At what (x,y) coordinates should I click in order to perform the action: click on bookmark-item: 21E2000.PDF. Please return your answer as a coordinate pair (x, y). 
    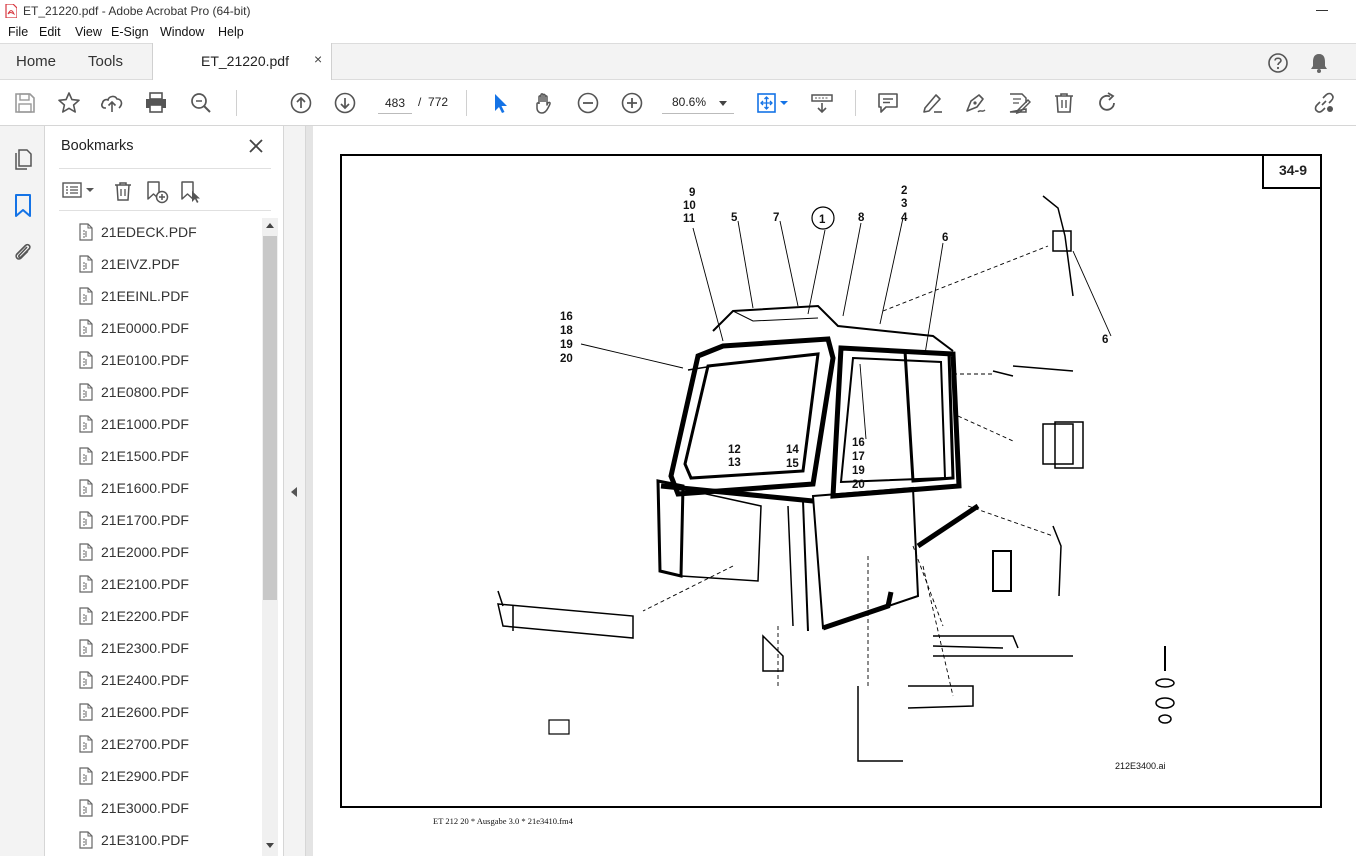
    Looking at the image, I should click on (159, 552).